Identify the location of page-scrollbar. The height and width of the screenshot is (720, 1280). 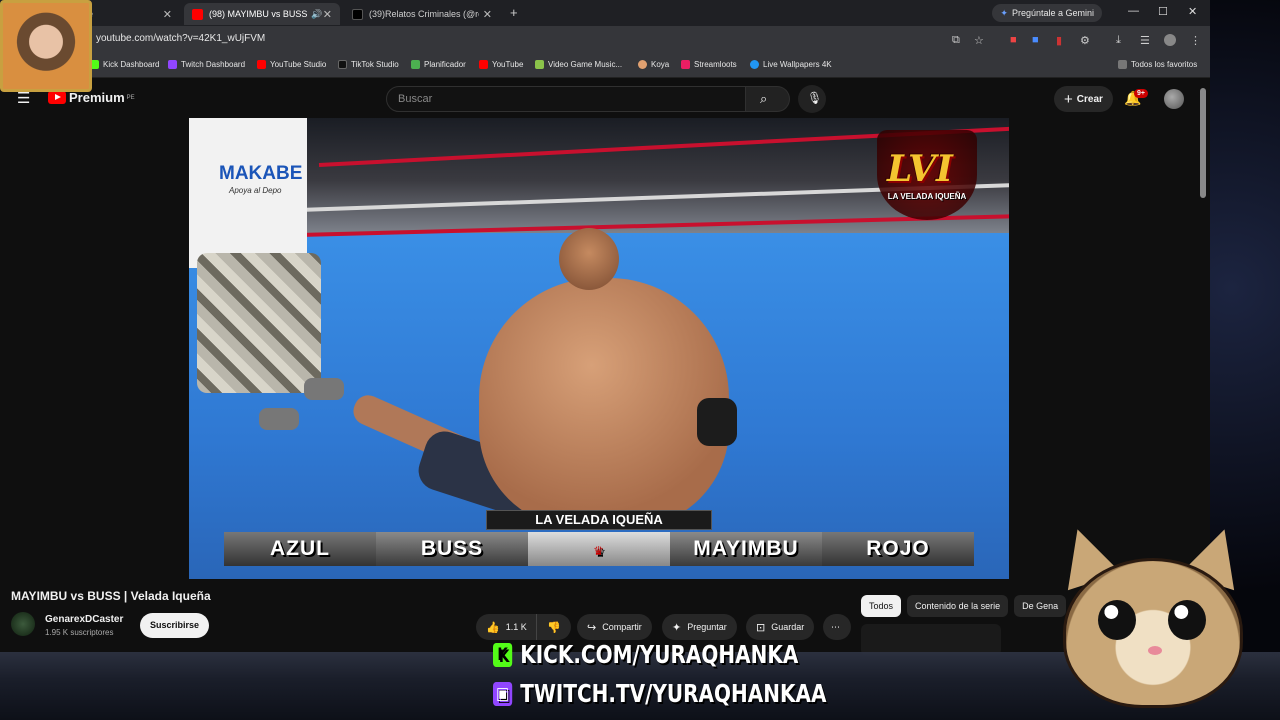
(1203, 143).